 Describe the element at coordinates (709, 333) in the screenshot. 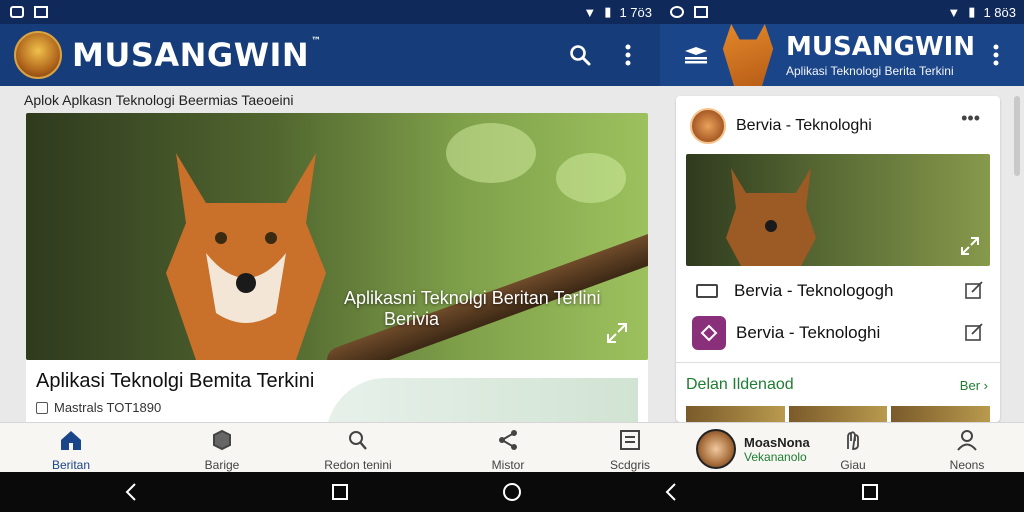

I see `app-icon` at that location.